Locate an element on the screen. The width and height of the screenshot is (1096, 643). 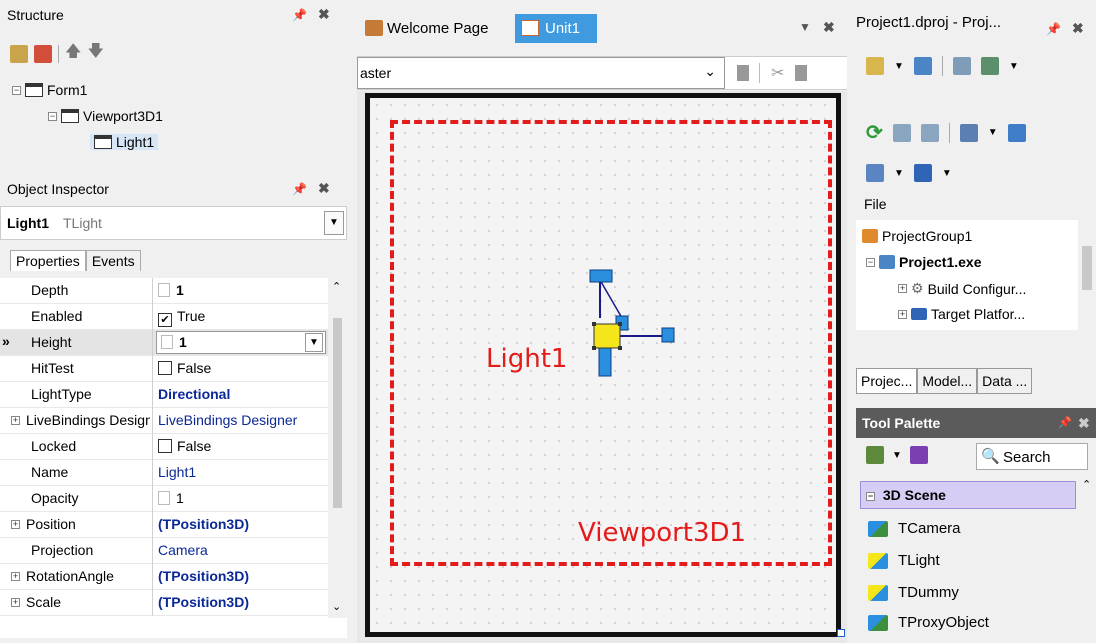
property-row-scale: + Scale (TPosition3D) is located at coordinates (164, 603).